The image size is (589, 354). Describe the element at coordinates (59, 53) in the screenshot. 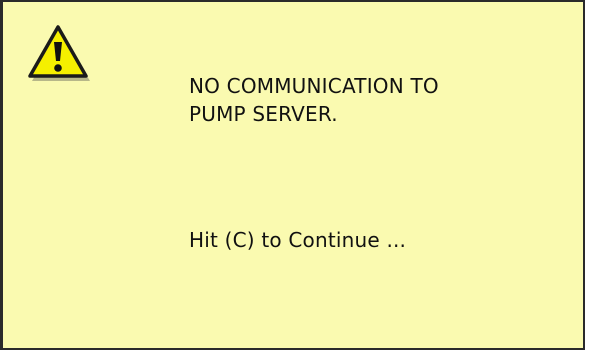

I see `warning-triangle-icon` at that location.